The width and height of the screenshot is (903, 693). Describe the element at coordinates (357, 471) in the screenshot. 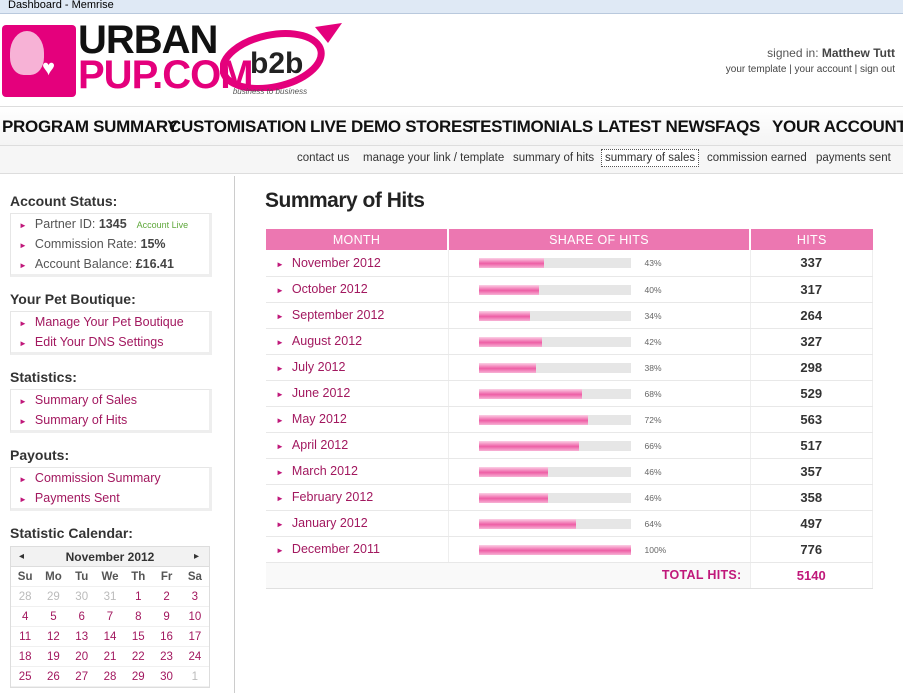

I see `month-link: ► March 2012` at that location.